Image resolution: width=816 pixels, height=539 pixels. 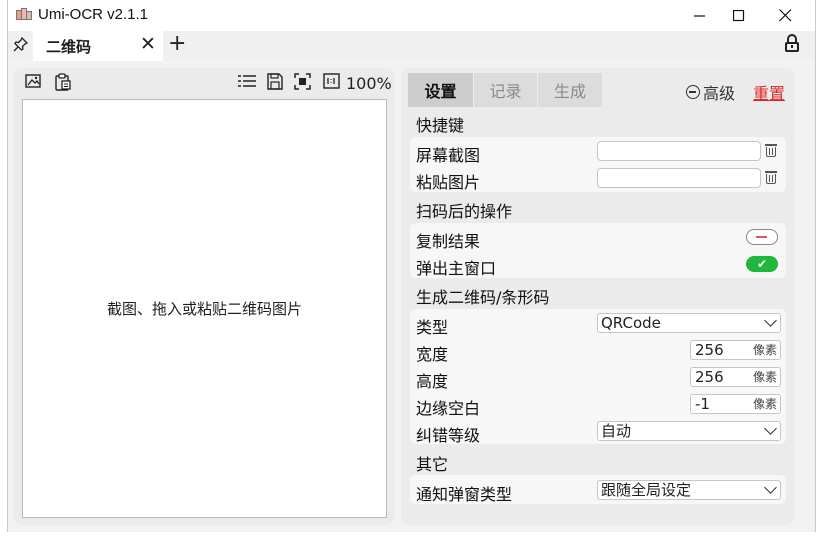 I want to click on tab-close-button: ✕, so click(x=148, y=44).